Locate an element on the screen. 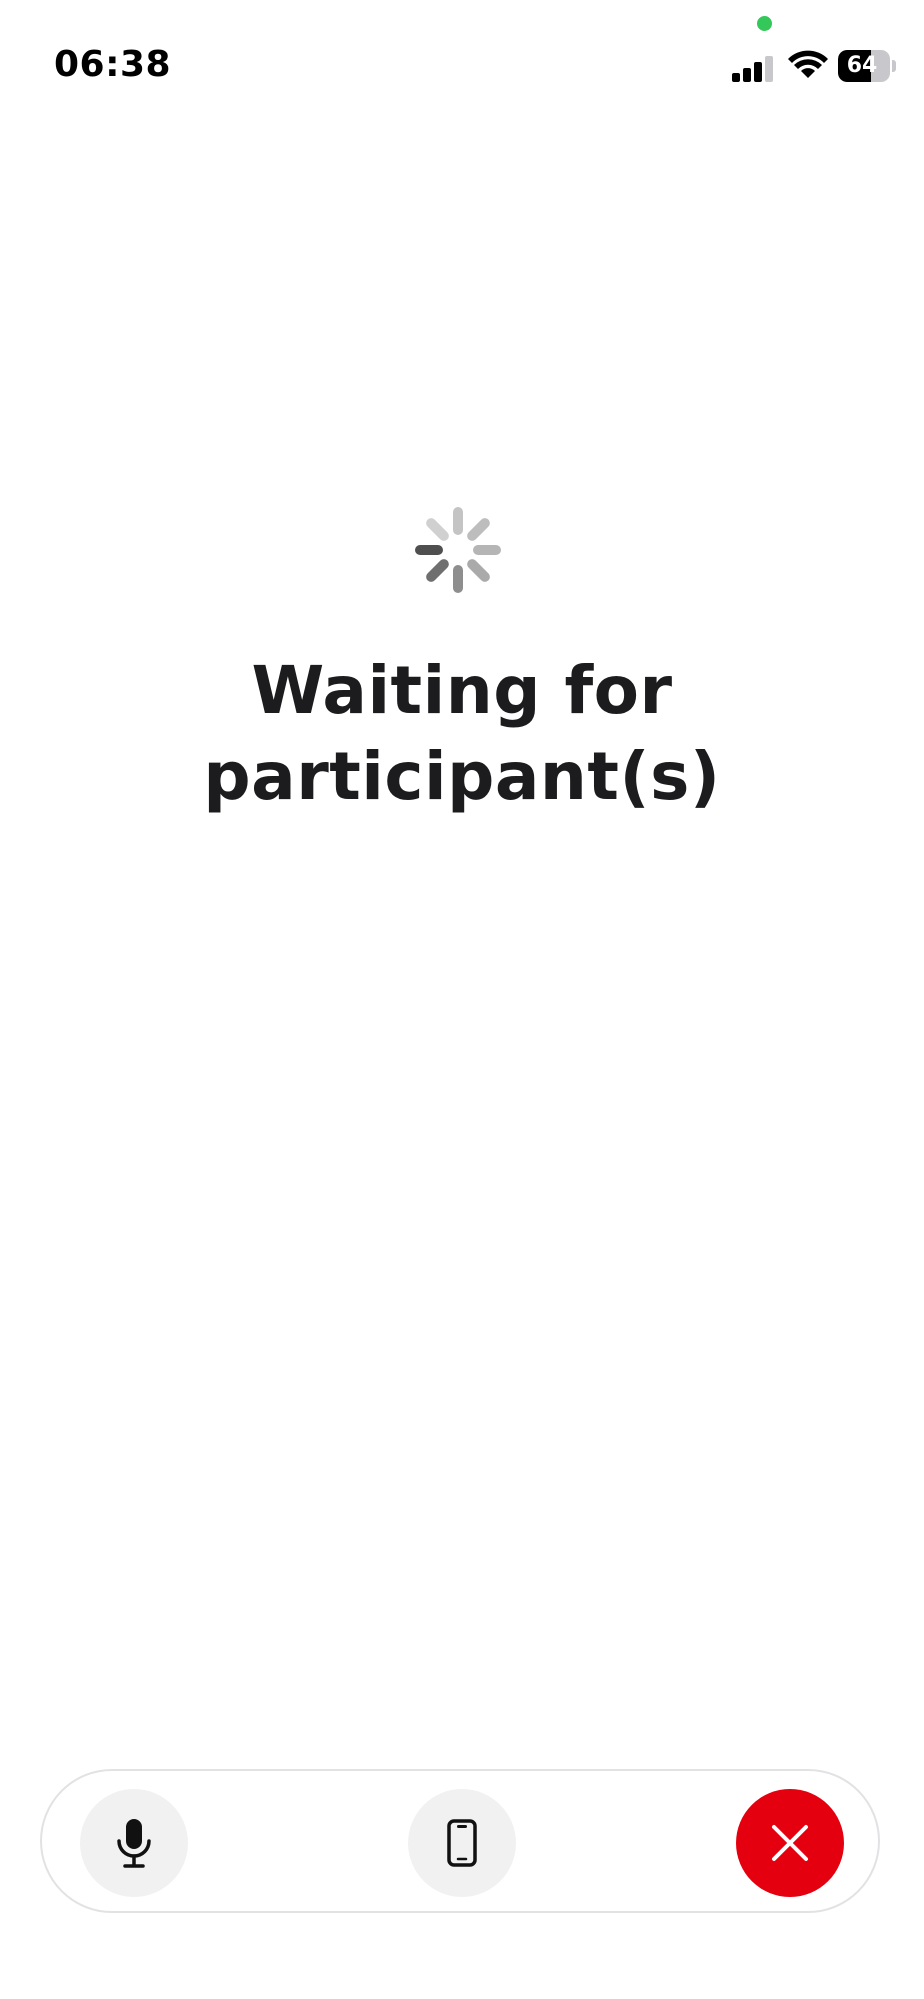 This screenshot has width=924, height=1999. privacy-indicator-dot is located at coordinates (764, 23).